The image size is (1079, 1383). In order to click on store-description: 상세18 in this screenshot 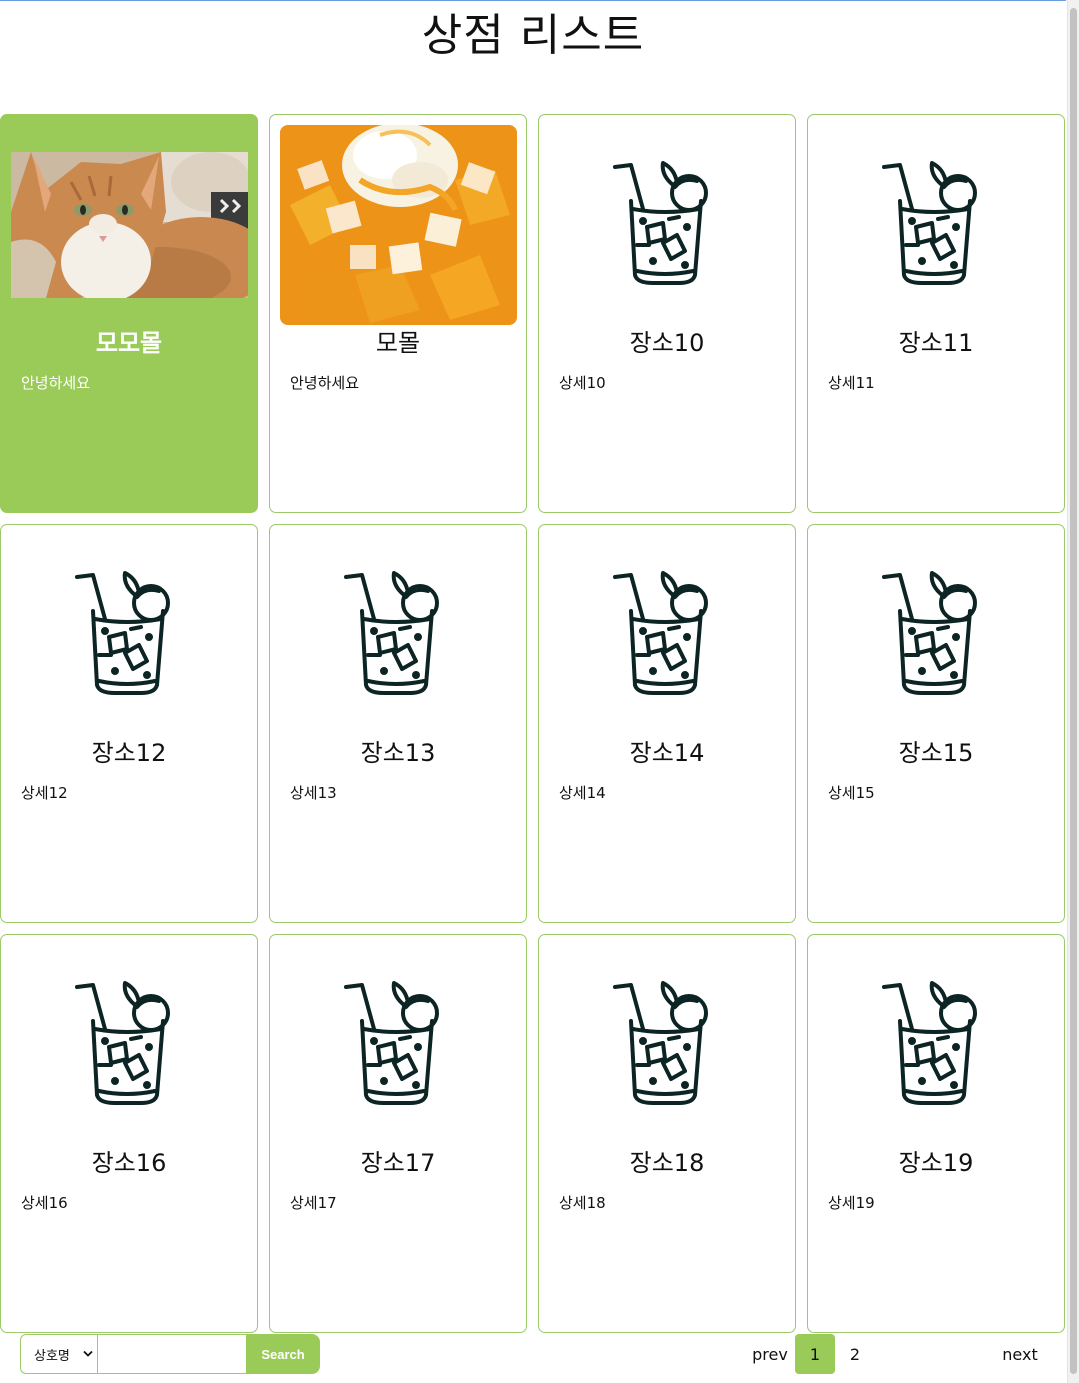, I will do `click(582, 1203)`.